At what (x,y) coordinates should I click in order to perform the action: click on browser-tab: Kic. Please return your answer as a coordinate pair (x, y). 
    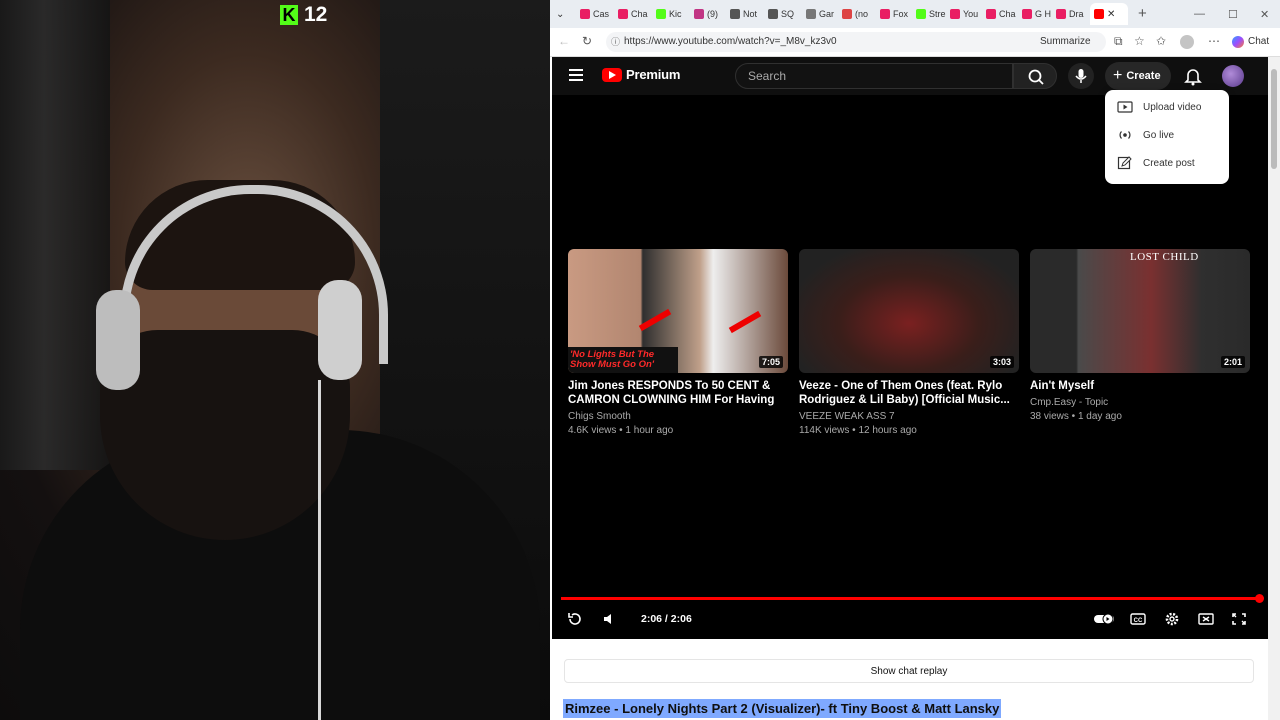
    Looking at the image, I should click on (673, 14).